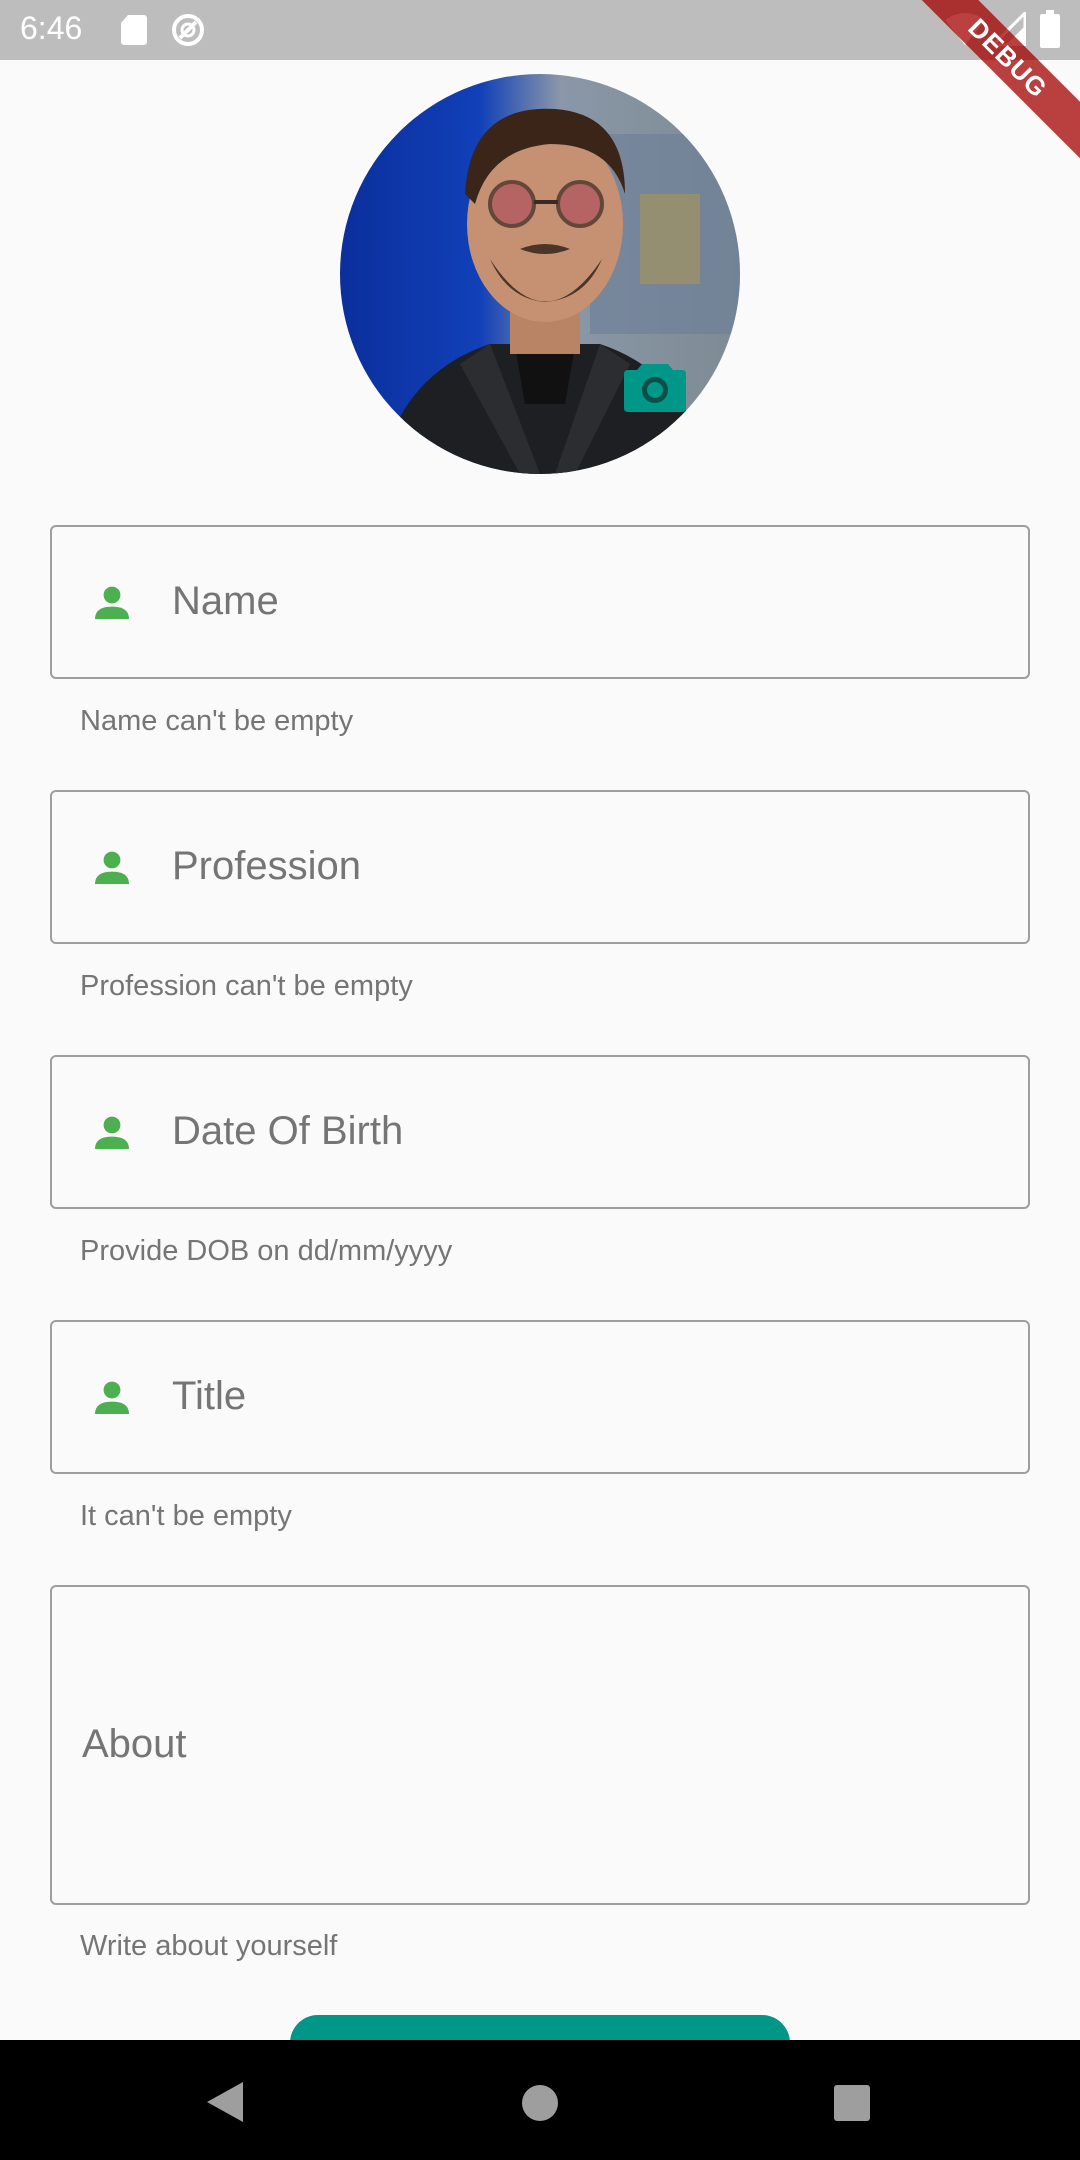 This screenshot has height=2160, width=1080. Describe the element at coordinates (225, 601) in the screenshot. I see `name-placeholder: Name` at that location.